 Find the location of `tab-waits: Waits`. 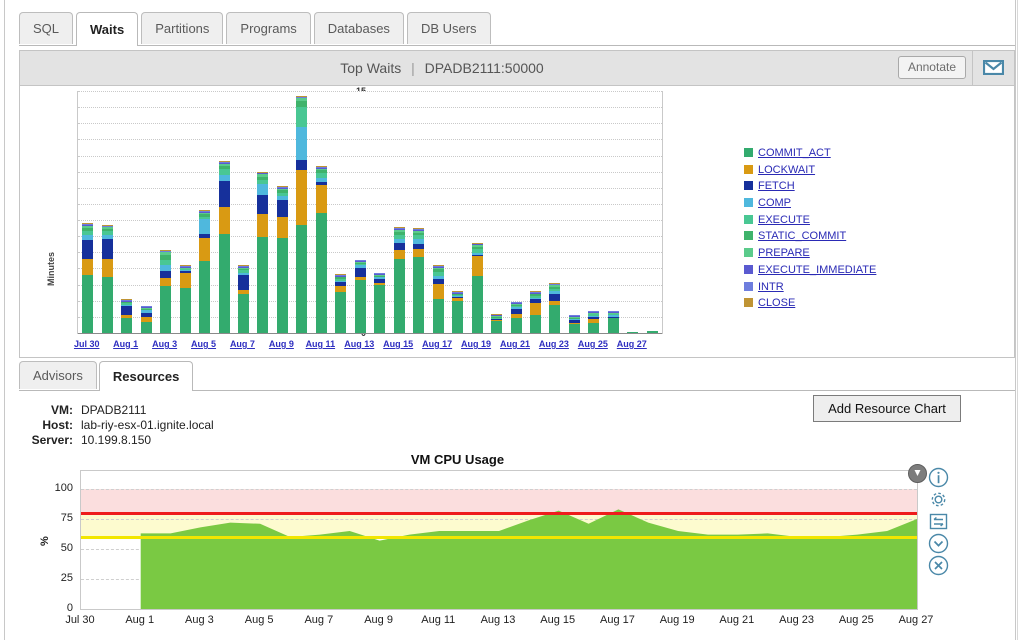

tab-waits: Waits is located at coordinates (107, 29).